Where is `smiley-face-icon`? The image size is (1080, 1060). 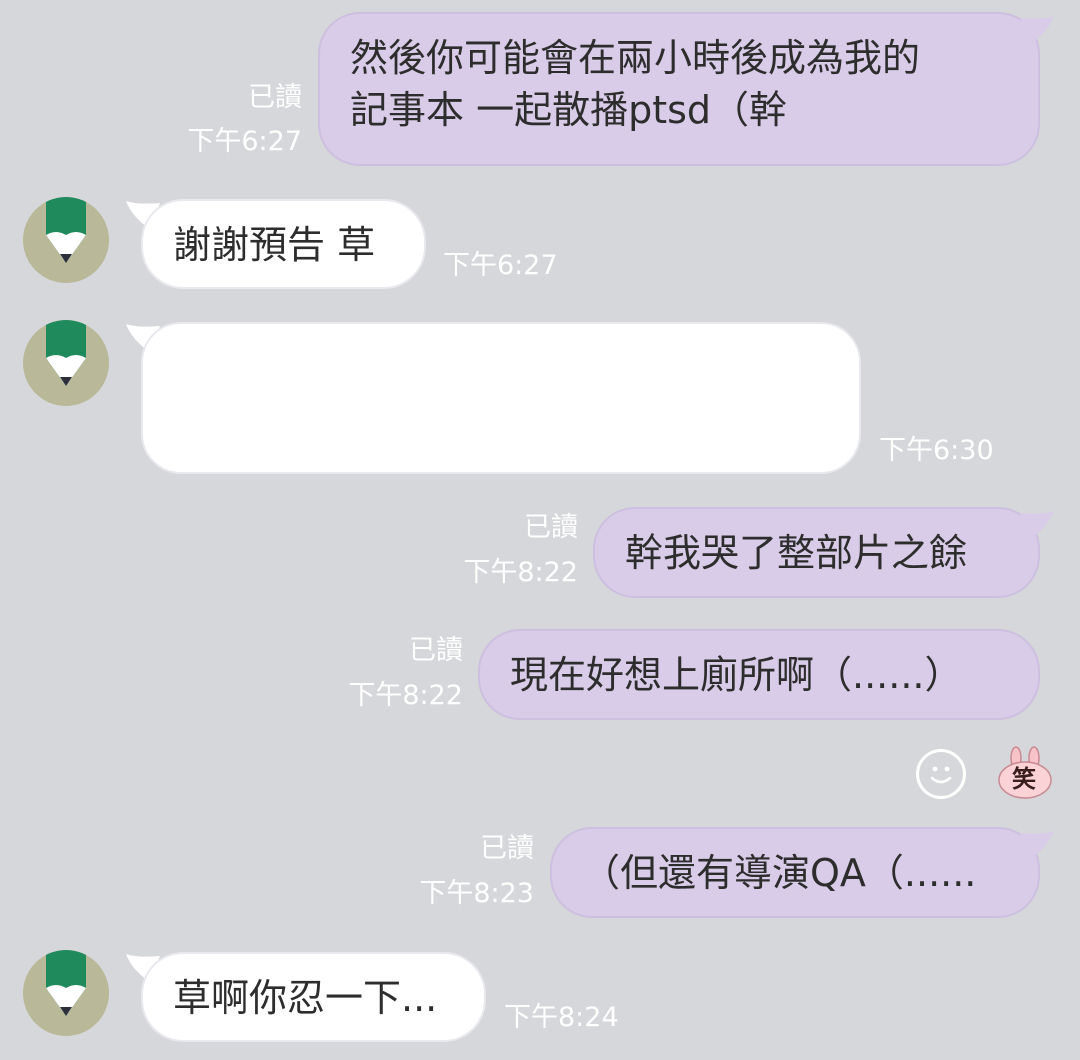
smiley-face-icon is located at coordinates (941, 774).